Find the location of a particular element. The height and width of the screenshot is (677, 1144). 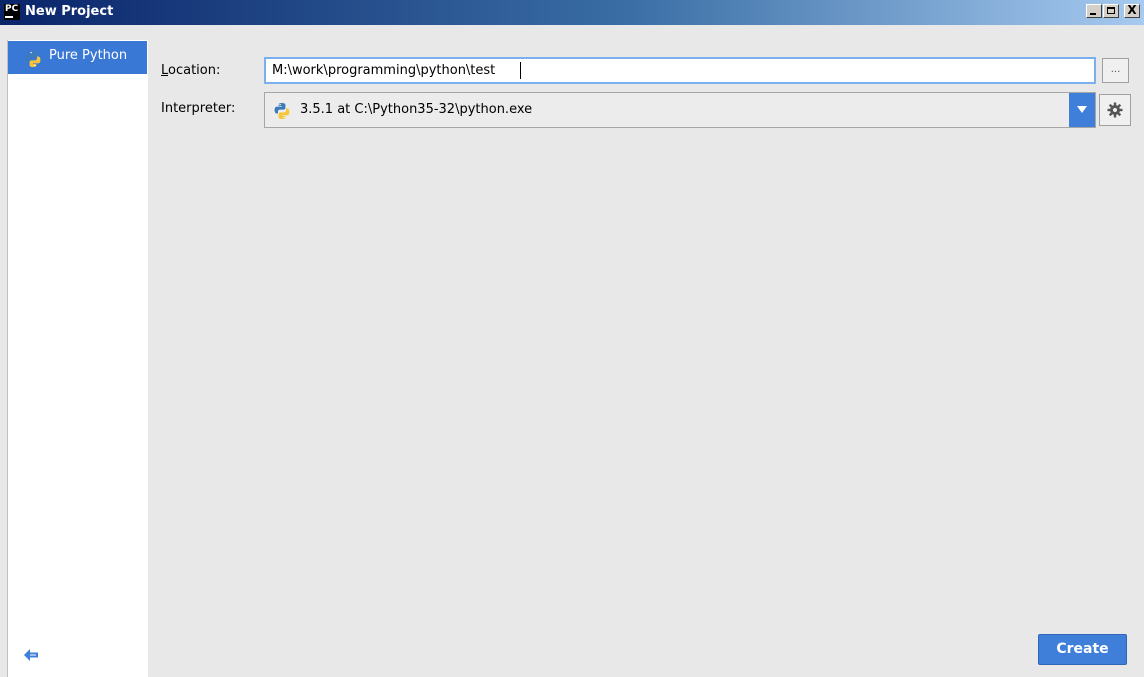

minimize-icon is located at coordinates (1093, 14).